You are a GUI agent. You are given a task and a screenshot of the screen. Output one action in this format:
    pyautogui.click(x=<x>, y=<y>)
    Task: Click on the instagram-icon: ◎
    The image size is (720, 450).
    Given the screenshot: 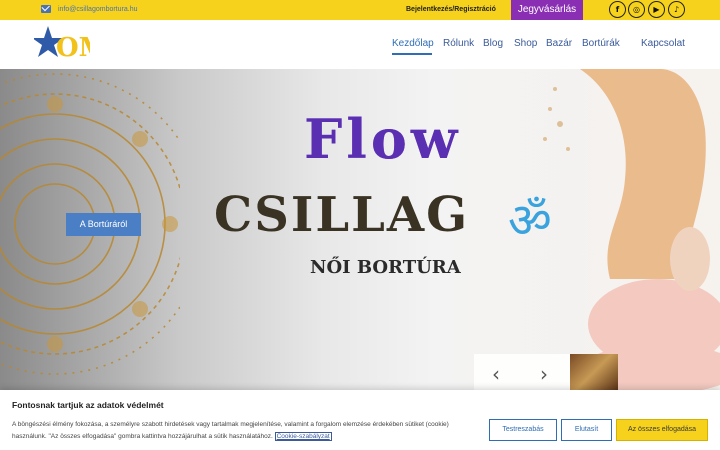 What is the action you would take?
    pyautogui.click(x=636, y=9)
    